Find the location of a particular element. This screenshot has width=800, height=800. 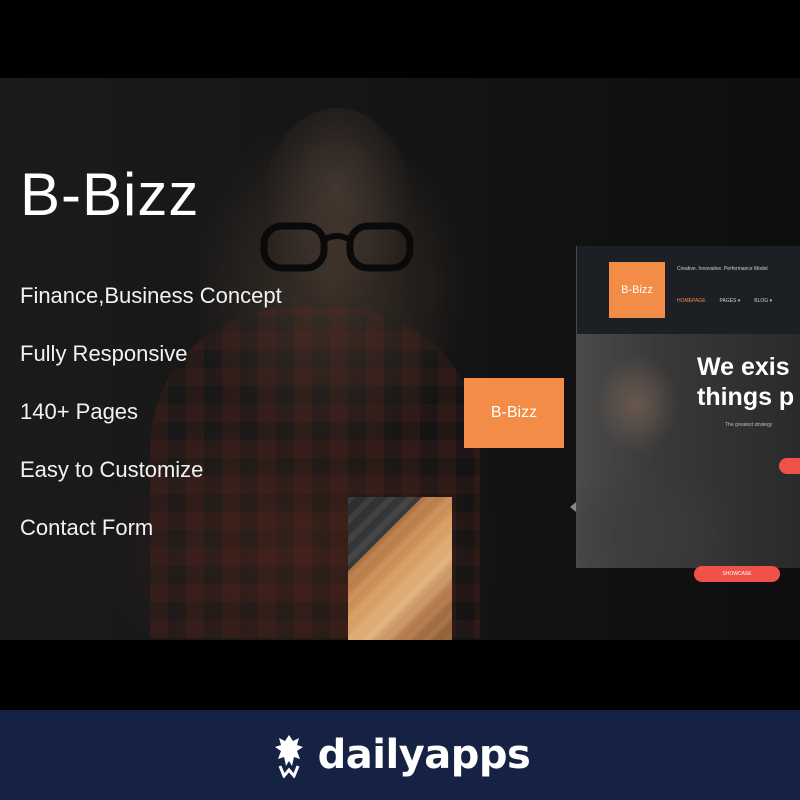

bottom-letterbox is located at coordinates (400, 675).